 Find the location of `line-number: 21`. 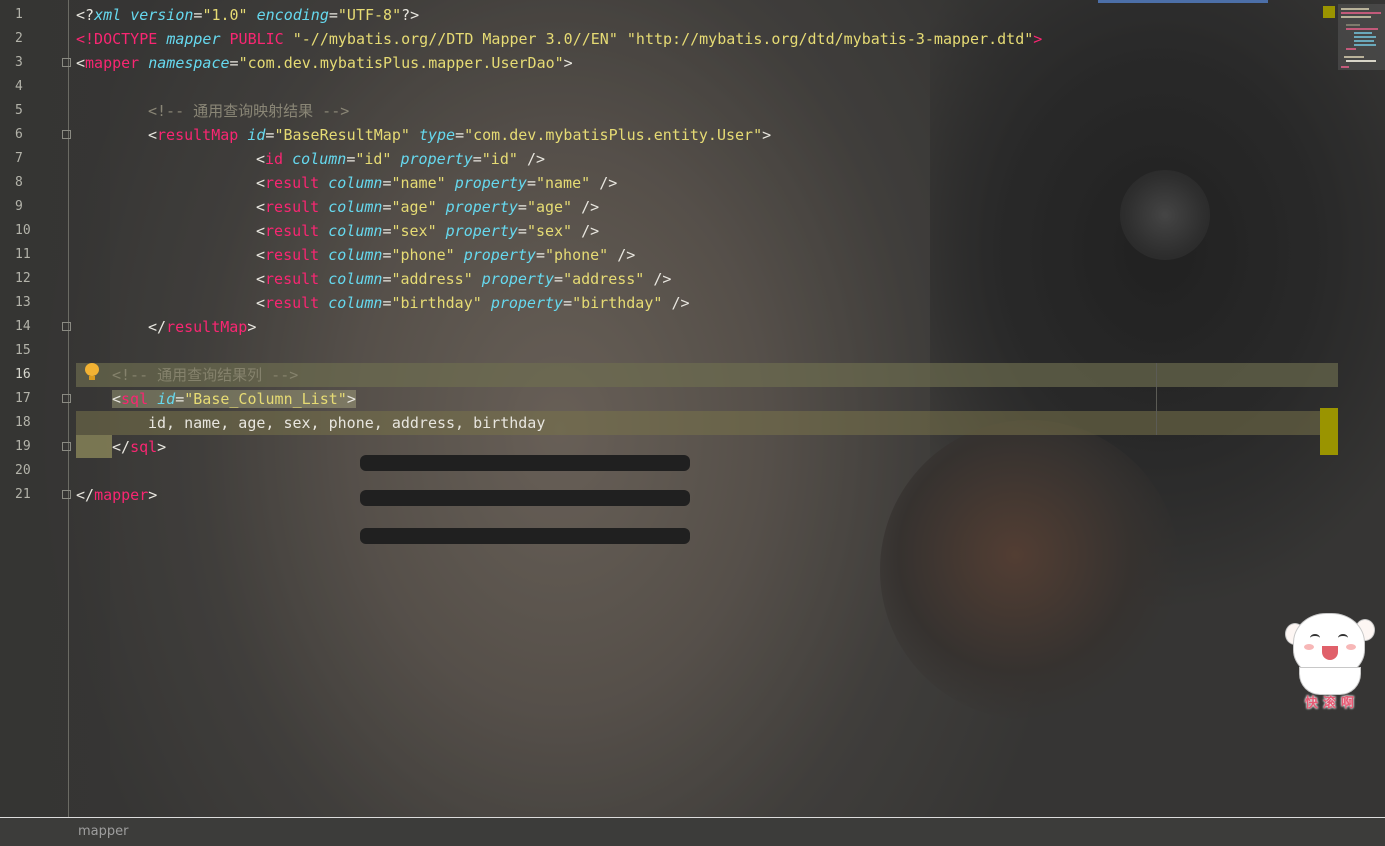

line-number: 21 is located at coordinates (23, 494).